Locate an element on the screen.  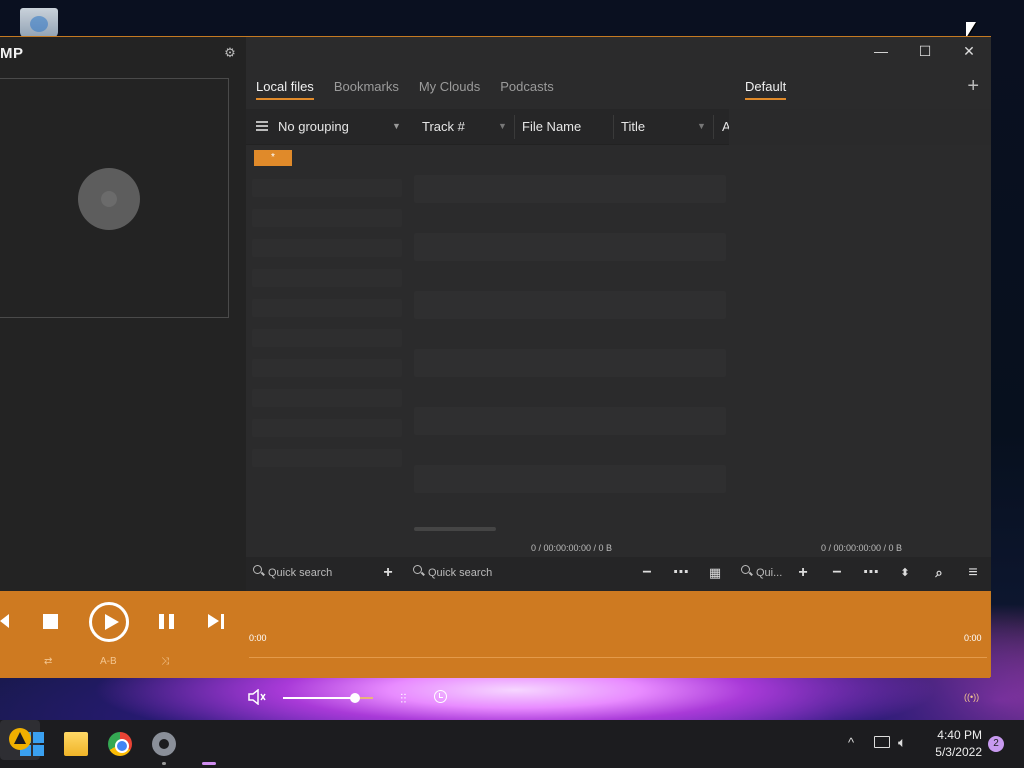
taskbar-time: 4:40 PM is located at coordinates (956, 735).